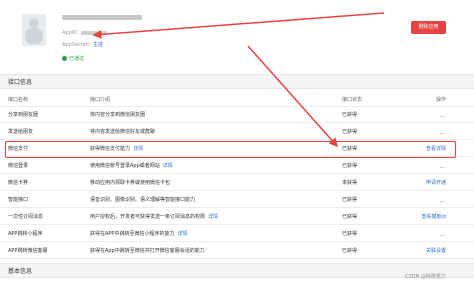 The width and height of the screenshot is (474, 284). Describe the element at coordinates (237, 270) in the screenshot. I see `section-basic-info: 基本信息` at that location.